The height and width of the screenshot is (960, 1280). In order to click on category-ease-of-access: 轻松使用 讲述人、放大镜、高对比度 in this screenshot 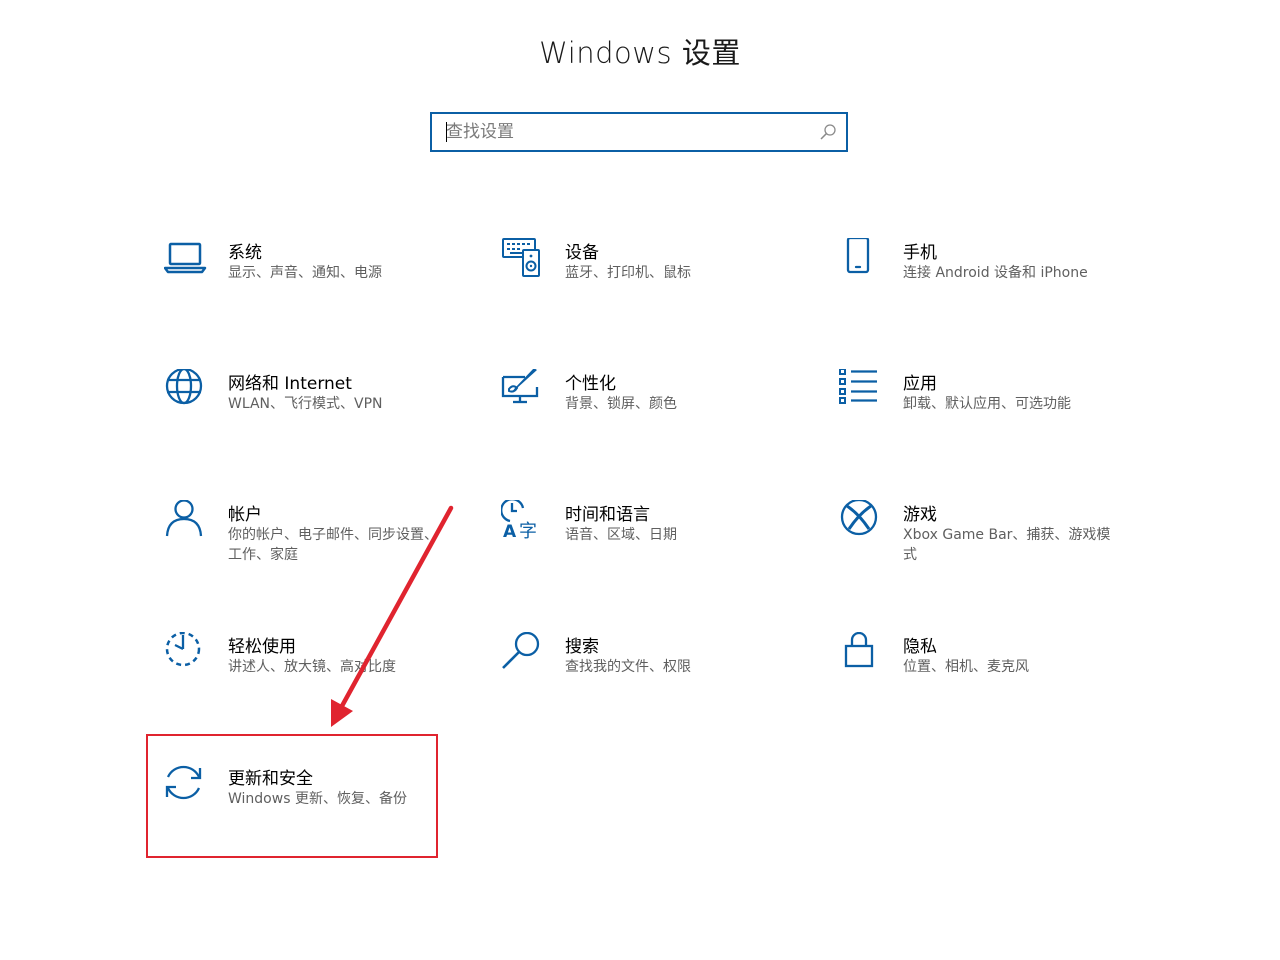, I will do `click(314, 677)`.